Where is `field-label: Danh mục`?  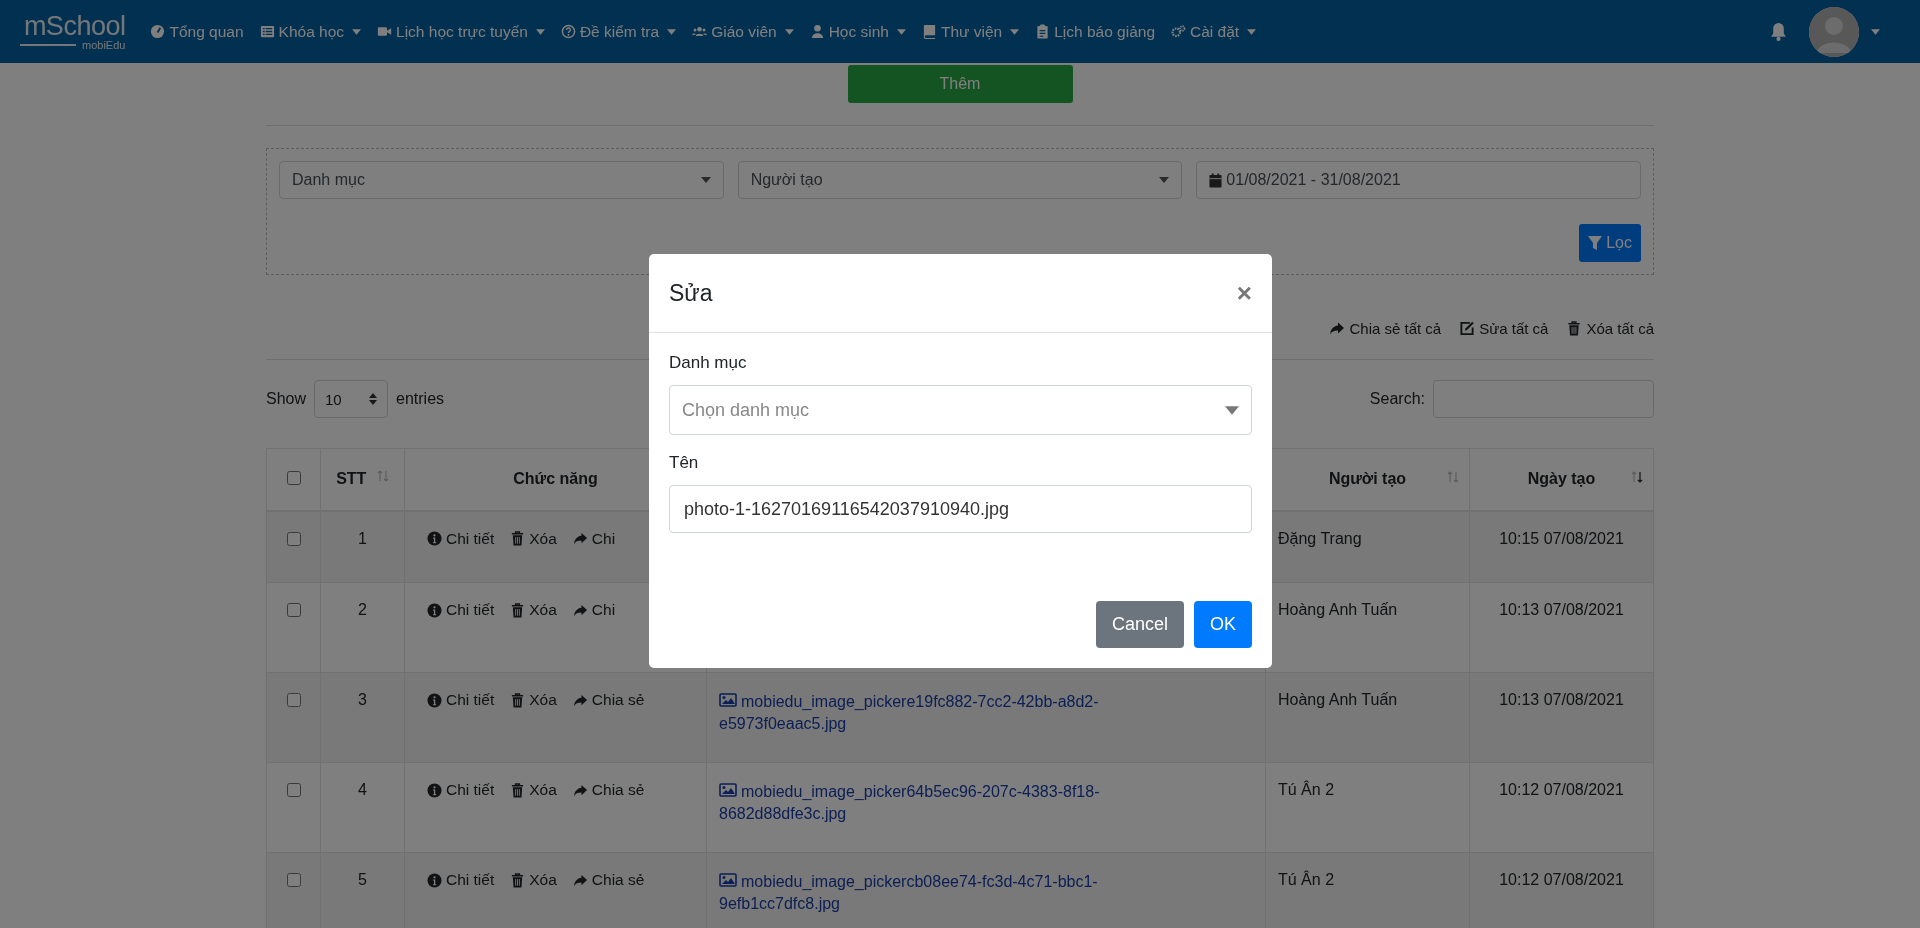
field-label: Danh mục is located at coordinates (708, 363).